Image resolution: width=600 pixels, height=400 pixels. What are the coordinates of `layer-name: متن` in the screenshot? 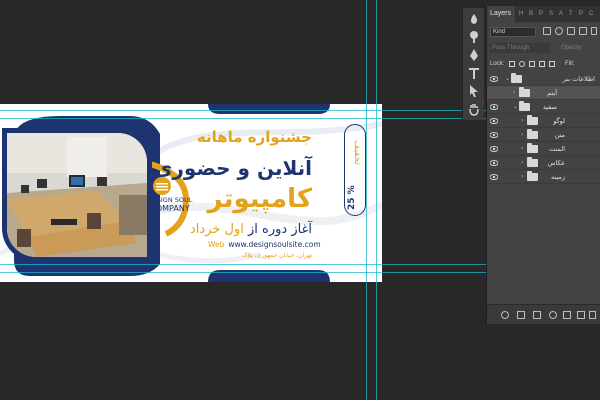 It's located at (559, 135).